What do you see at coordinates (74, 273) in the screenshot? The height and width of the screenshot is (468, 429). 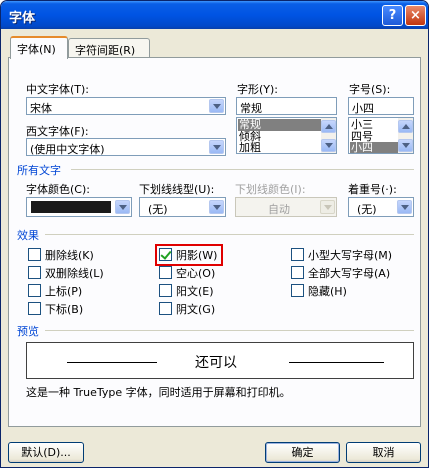 I see `double-strikethrough-label: 双删除线(L)` at bounding box center [74, 273].